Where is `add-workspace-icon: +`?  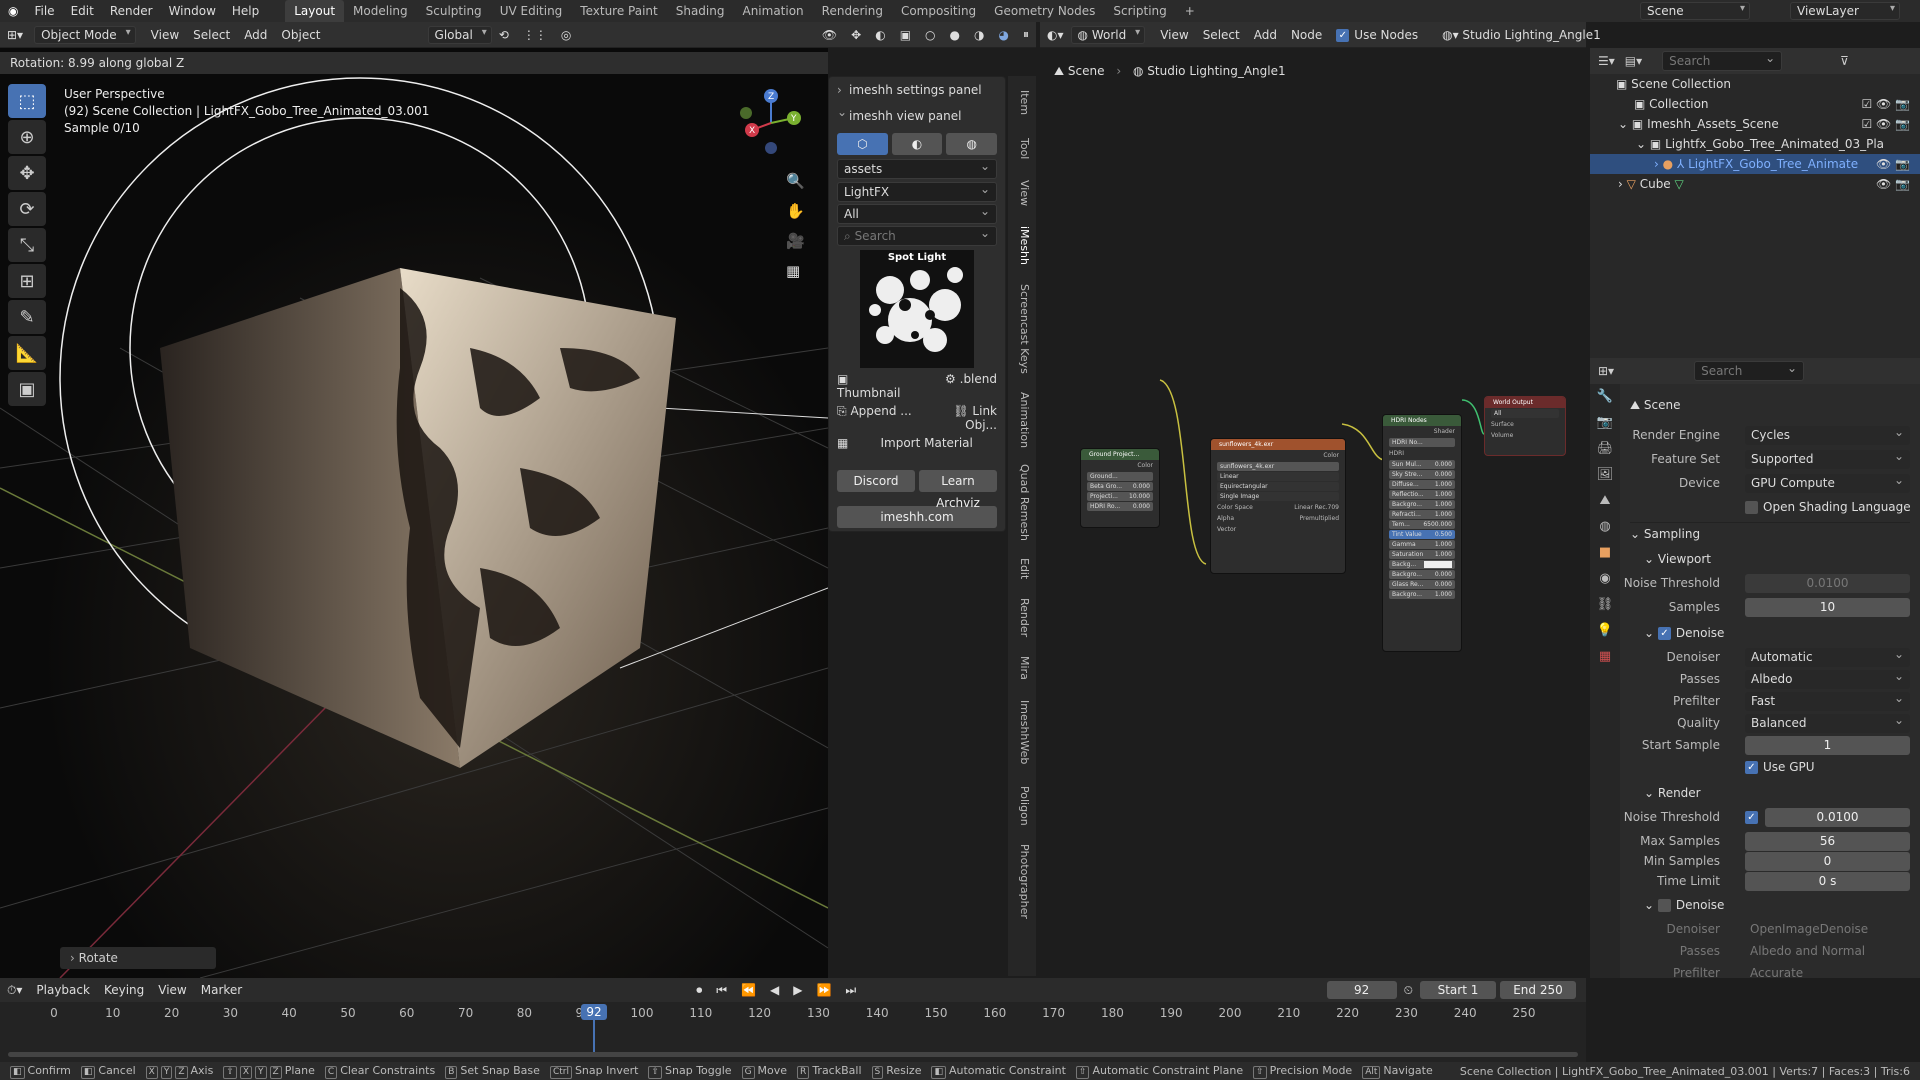 add-workspace-icon: + is located at coordinates (1190, 11).